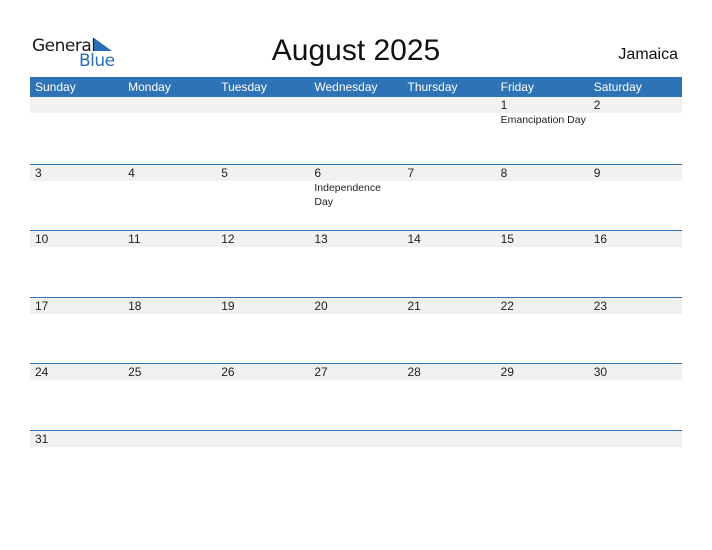  I want to click on week-row: 3 4 5 6 Independence Day 7 8 9, so click(356, 197).